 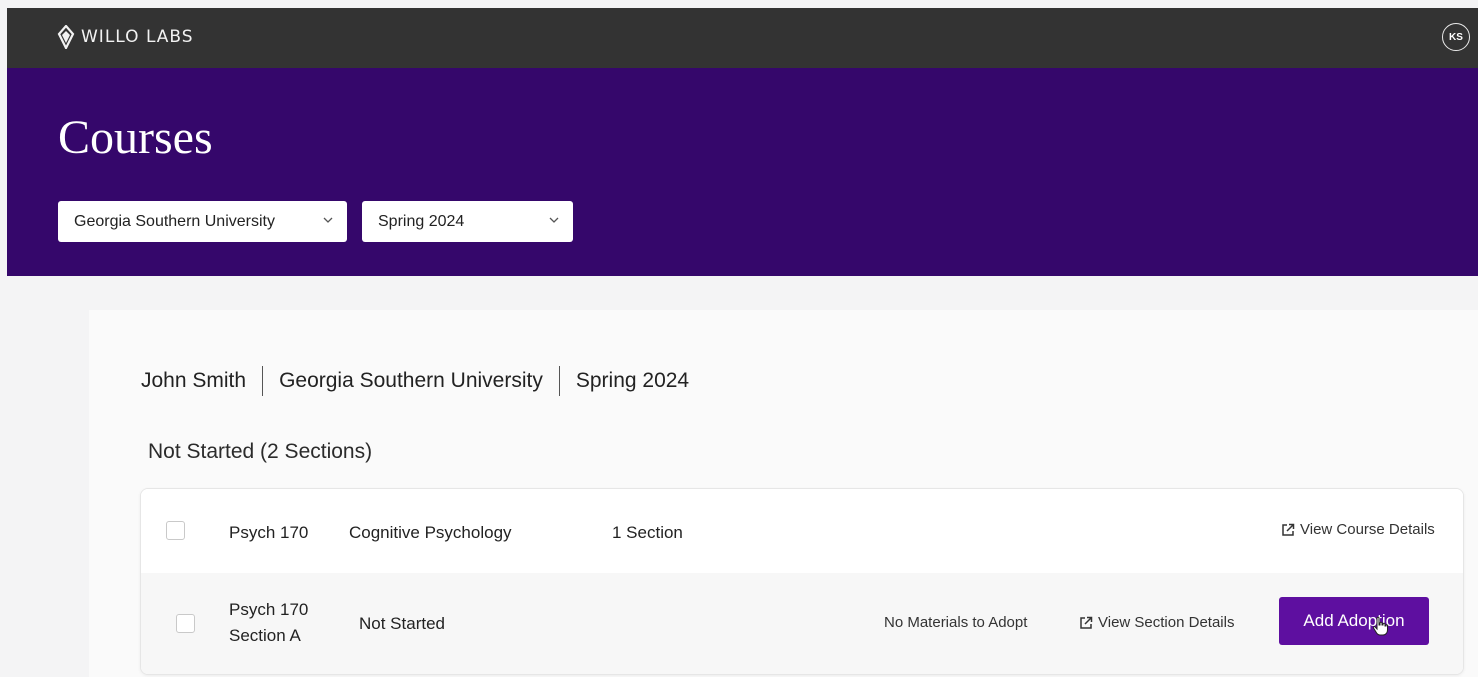 What do you see at coordinates (411, 380) in the screenshot?
I see `school-name: Georgia Southern University` at bounding box center [411, 380].